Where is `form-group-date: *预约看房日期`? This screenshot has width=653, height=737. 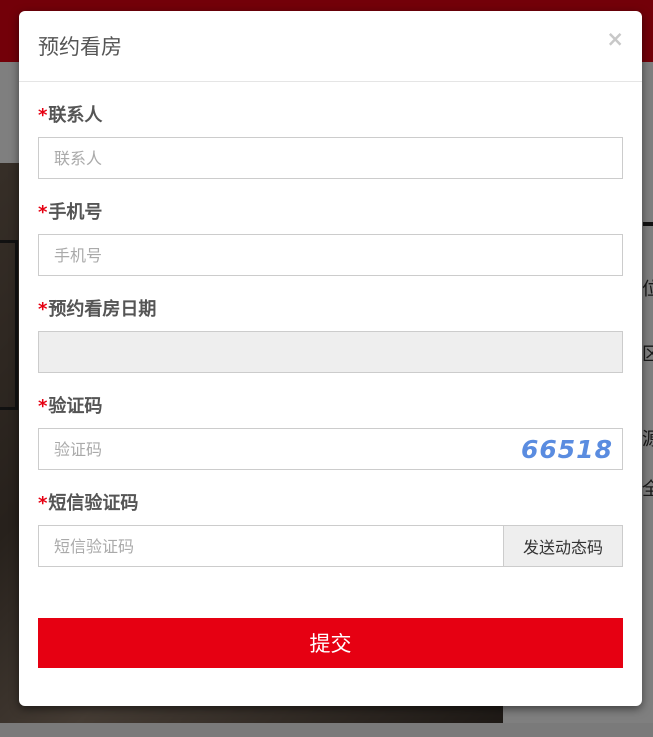
form-group-date: *预约看房日期 is located at coordinates (330, 347).